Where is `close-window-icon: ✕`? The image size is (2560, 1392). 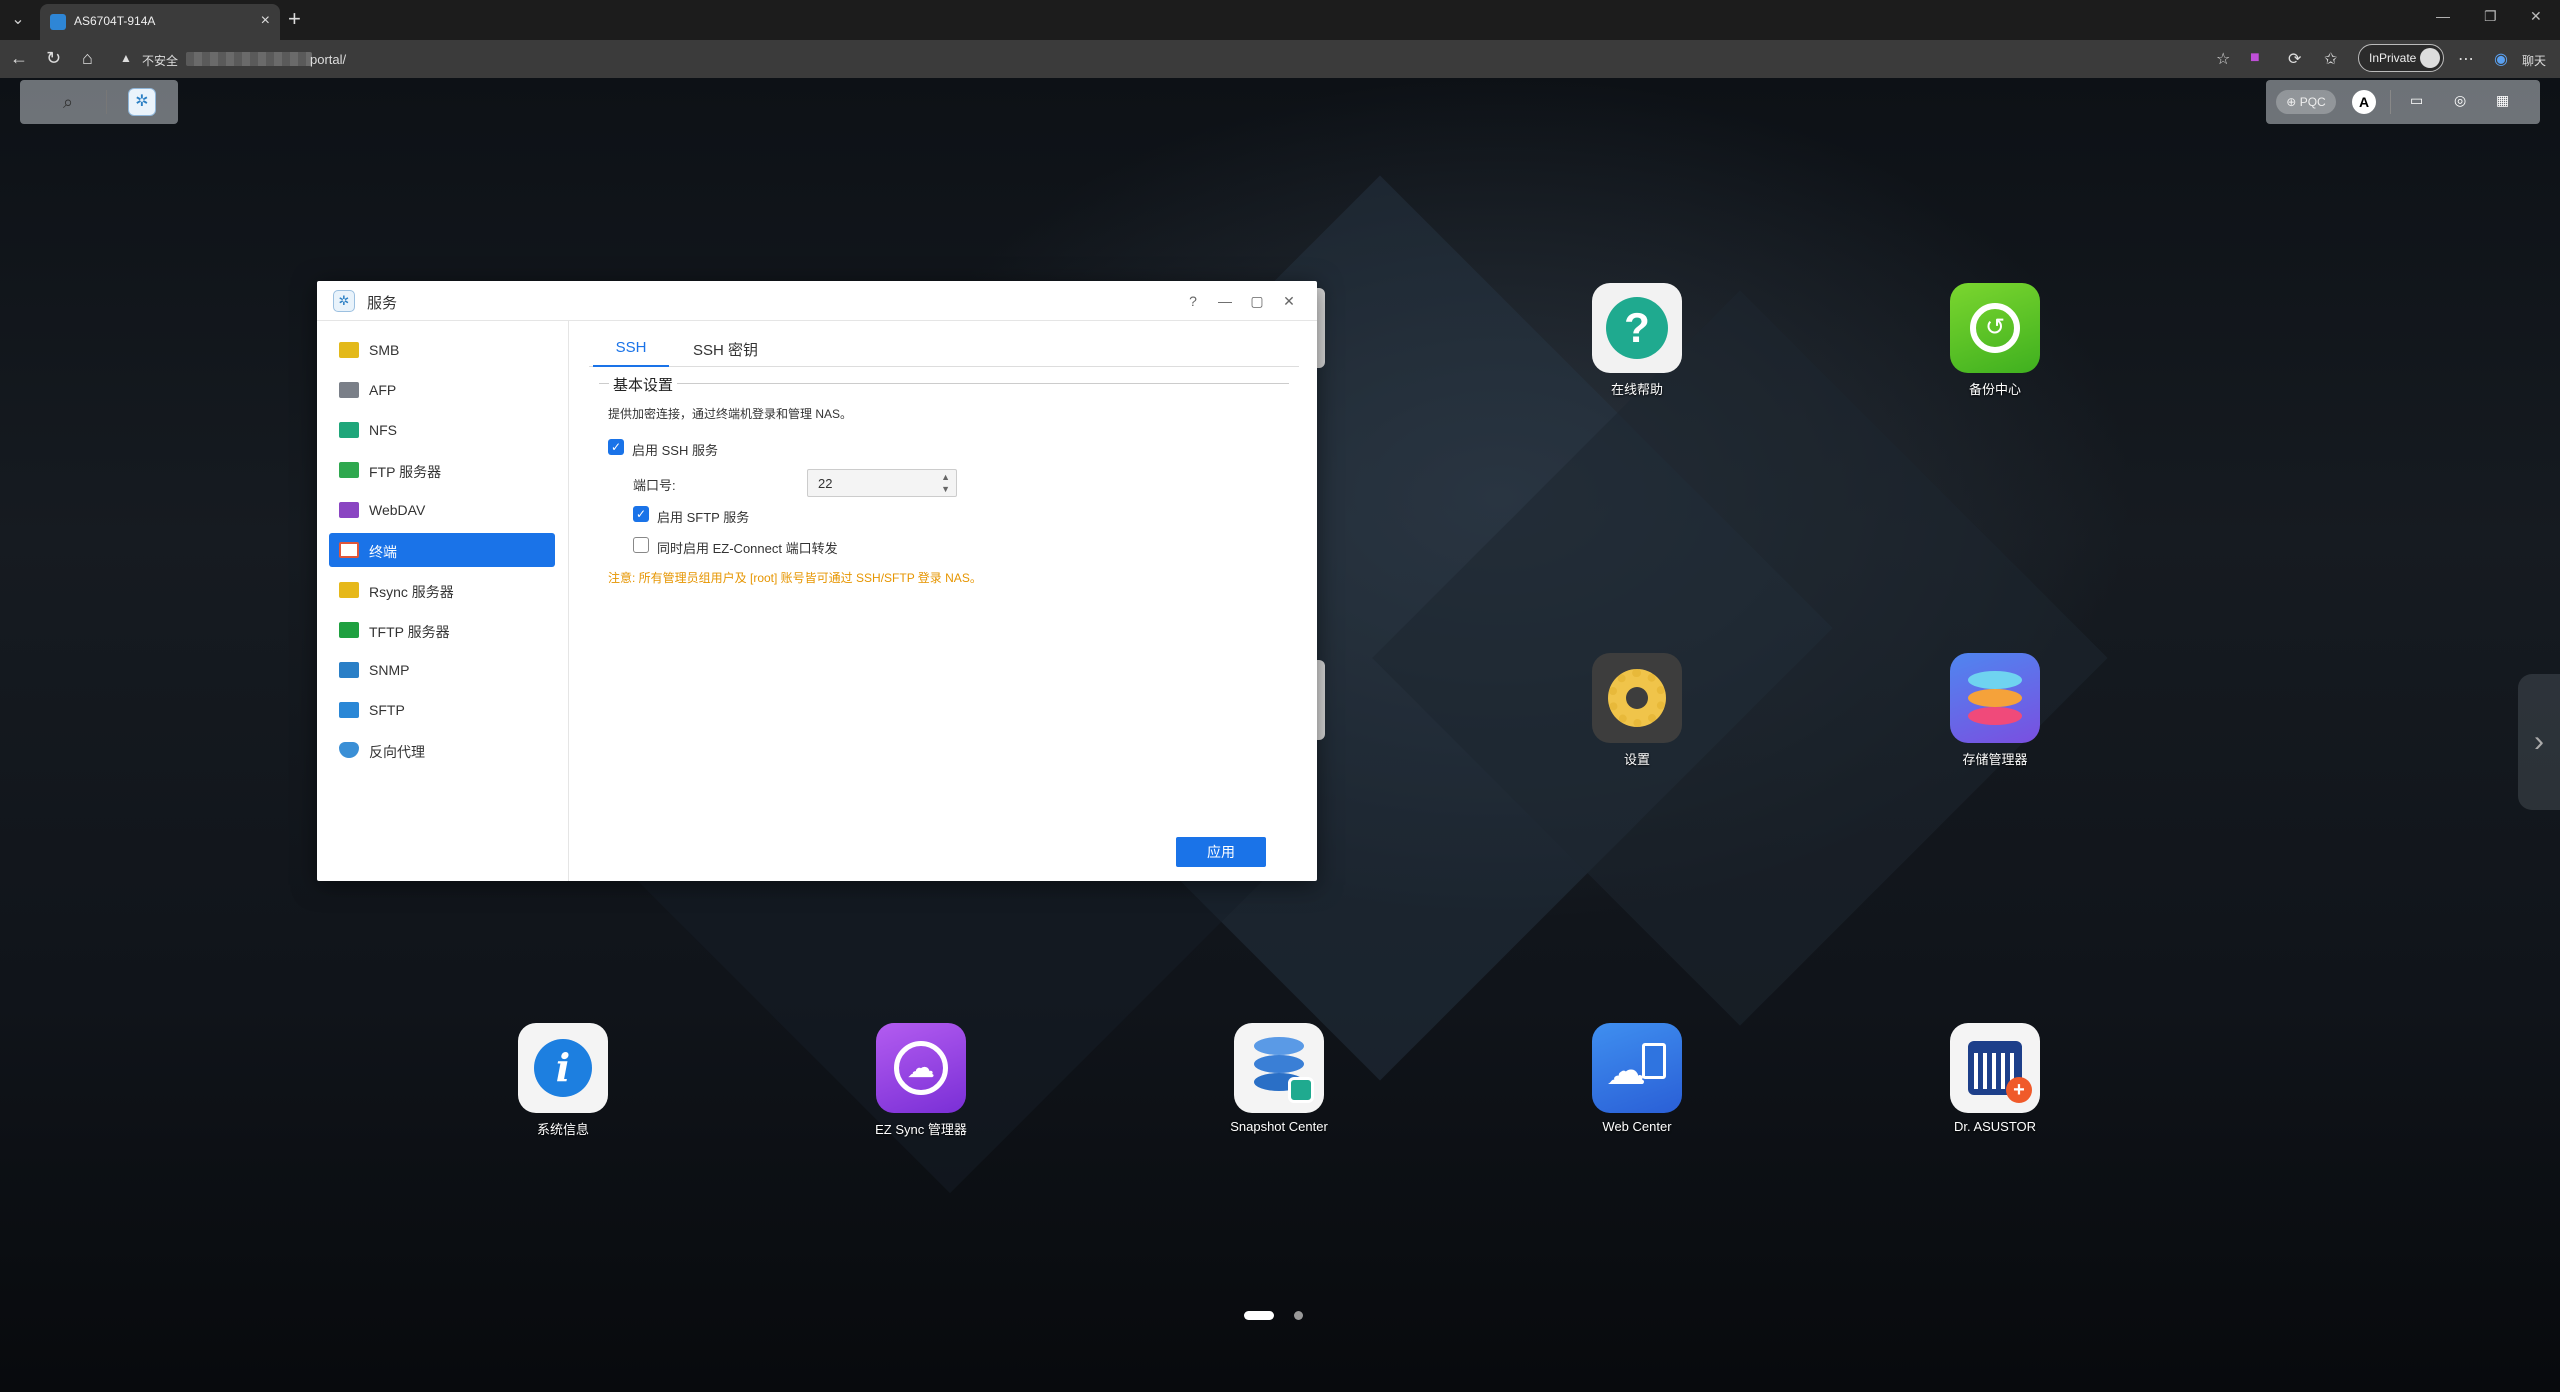
close-window-icon: ✕ is located at coordinates (2536, 16).